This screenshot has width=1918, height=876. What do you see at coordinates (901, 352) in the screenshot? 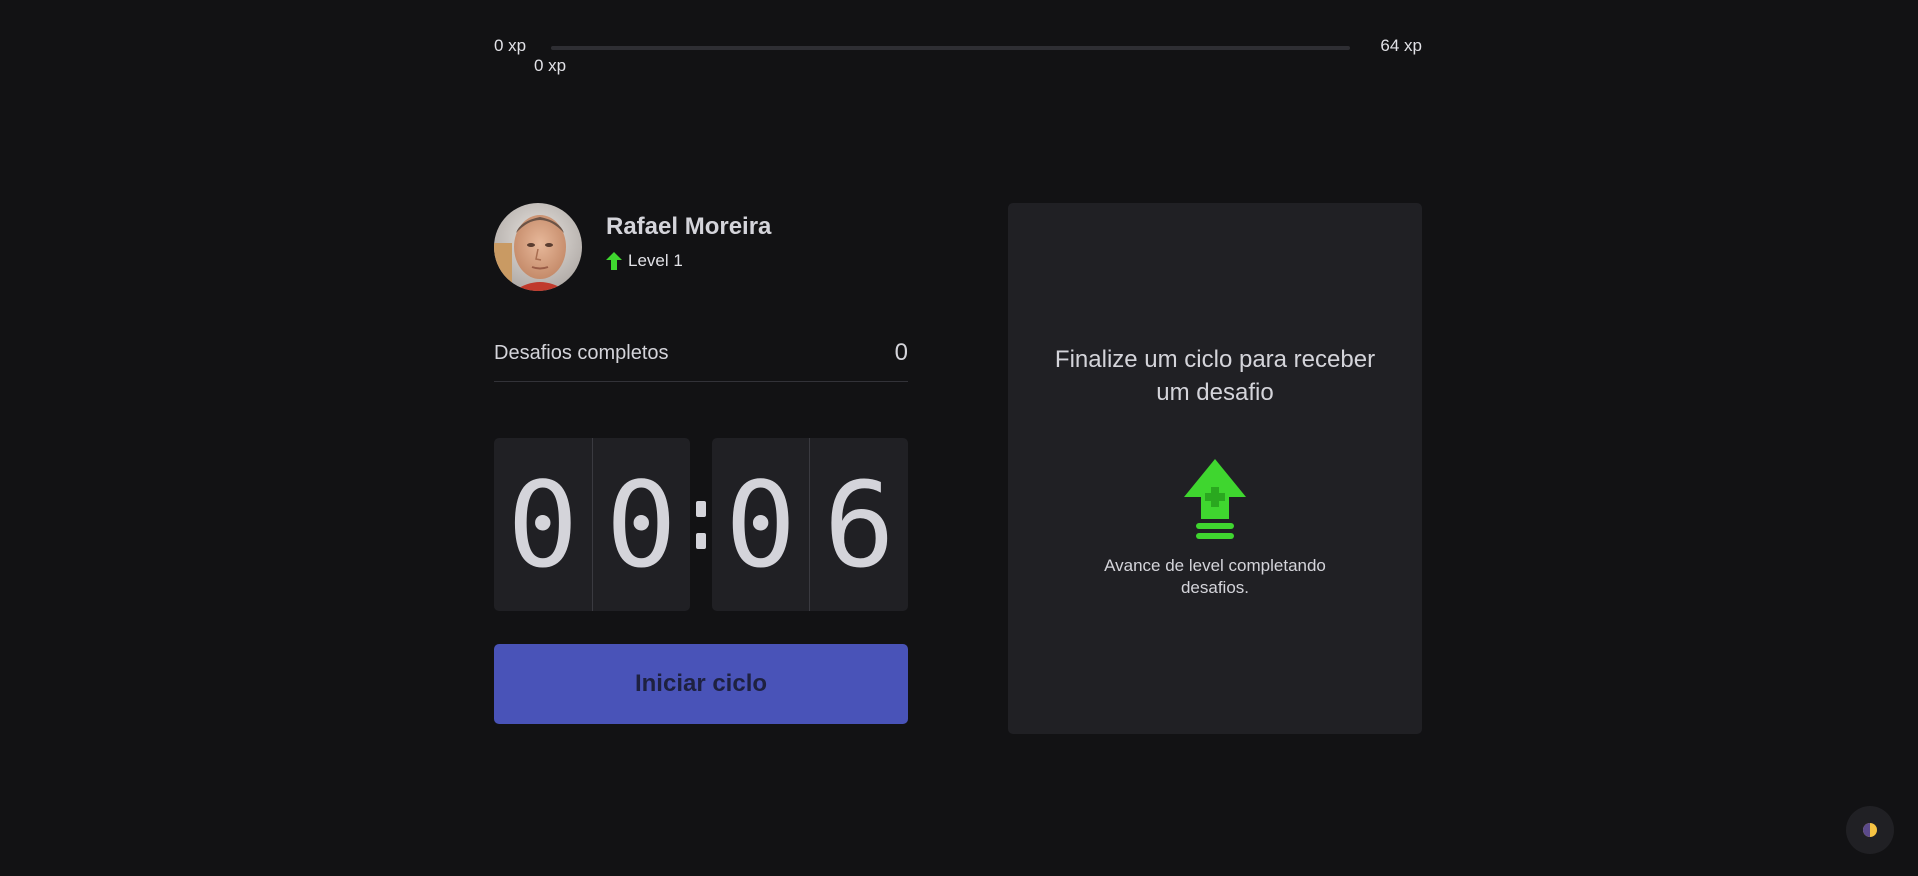
I see `completed-challenges-count: 0` at bounding box center [901, 352].